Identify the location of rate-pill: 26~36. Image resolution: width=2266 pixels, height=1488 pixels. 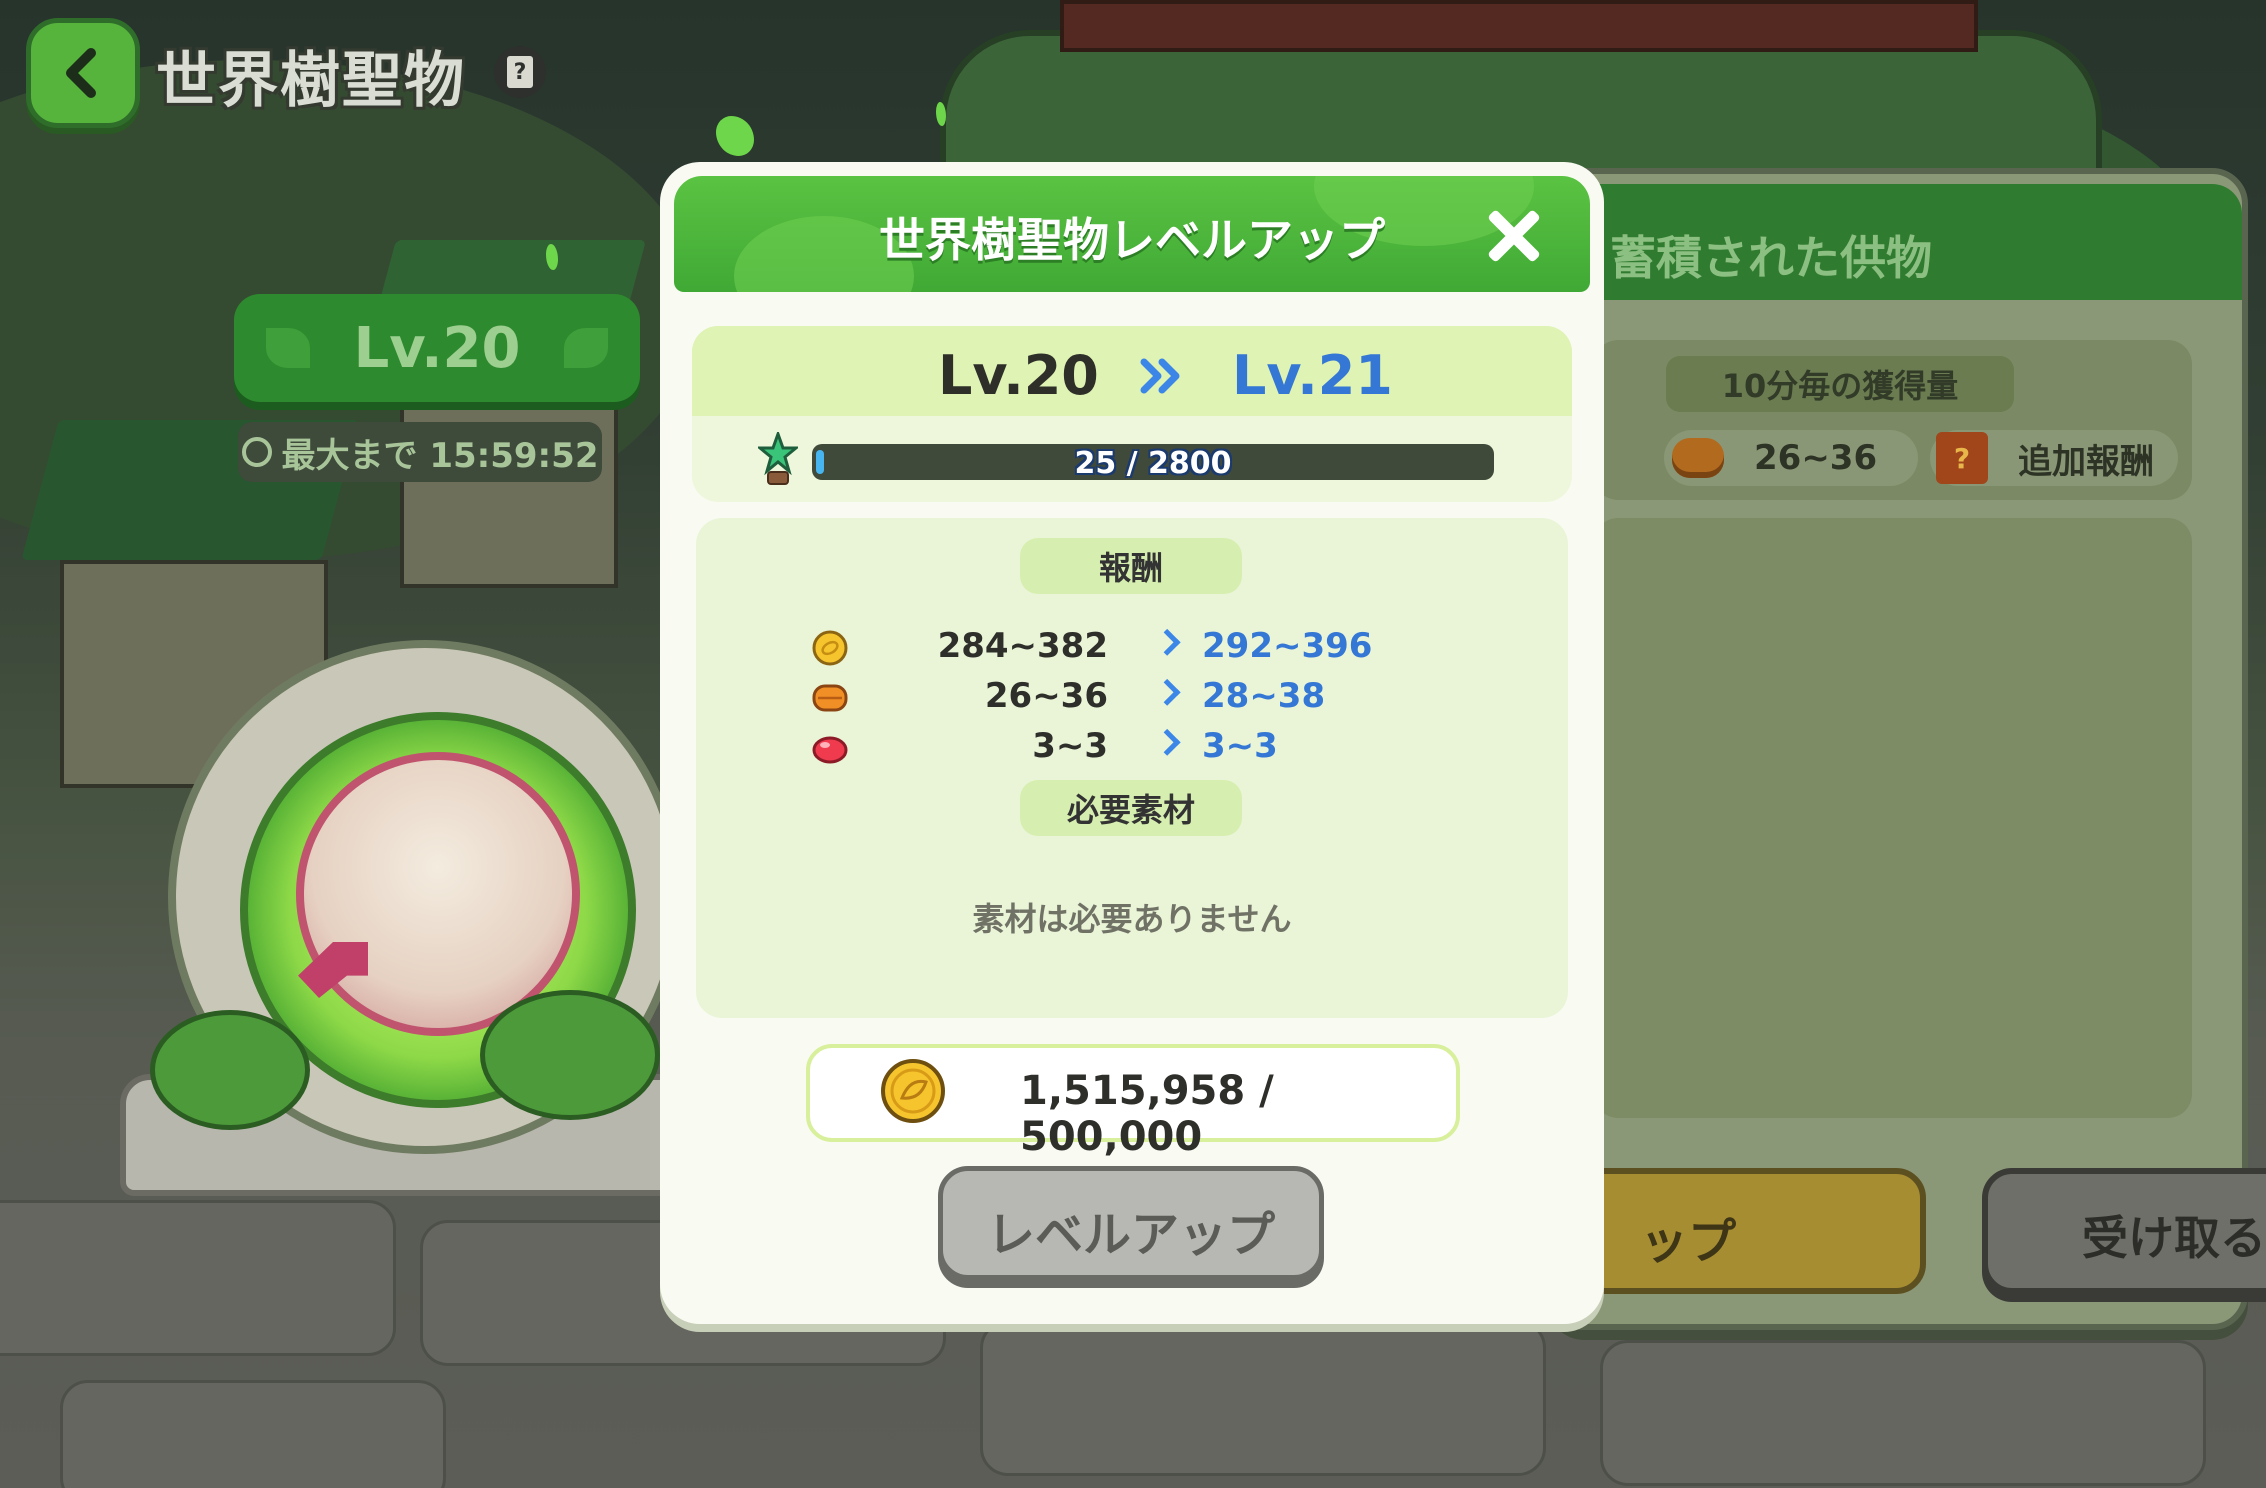
(1791, 458).